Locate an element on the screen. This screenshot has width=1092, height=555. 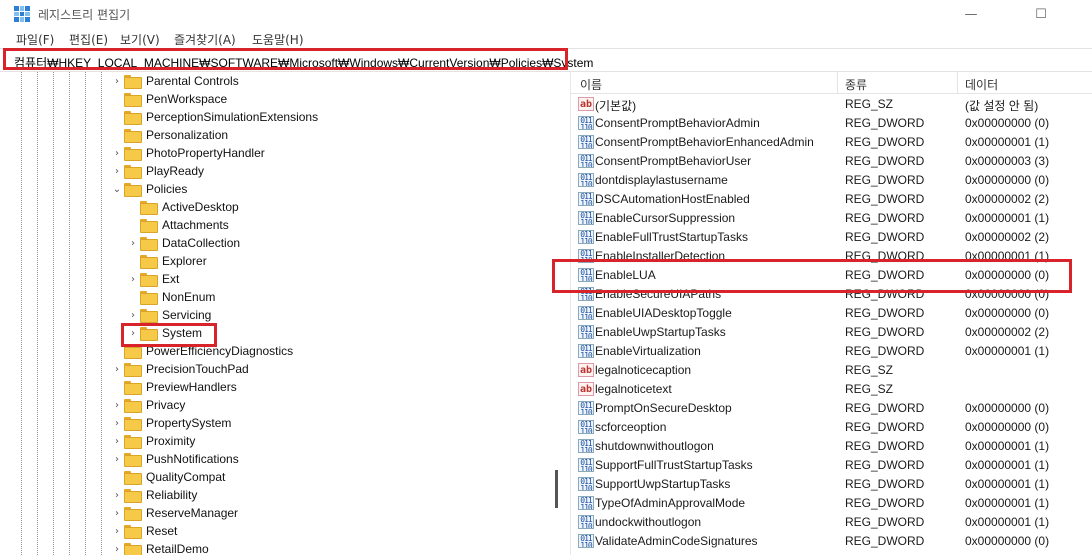
tree-item: ⌄ Policies is located at coordinates (148, 189).